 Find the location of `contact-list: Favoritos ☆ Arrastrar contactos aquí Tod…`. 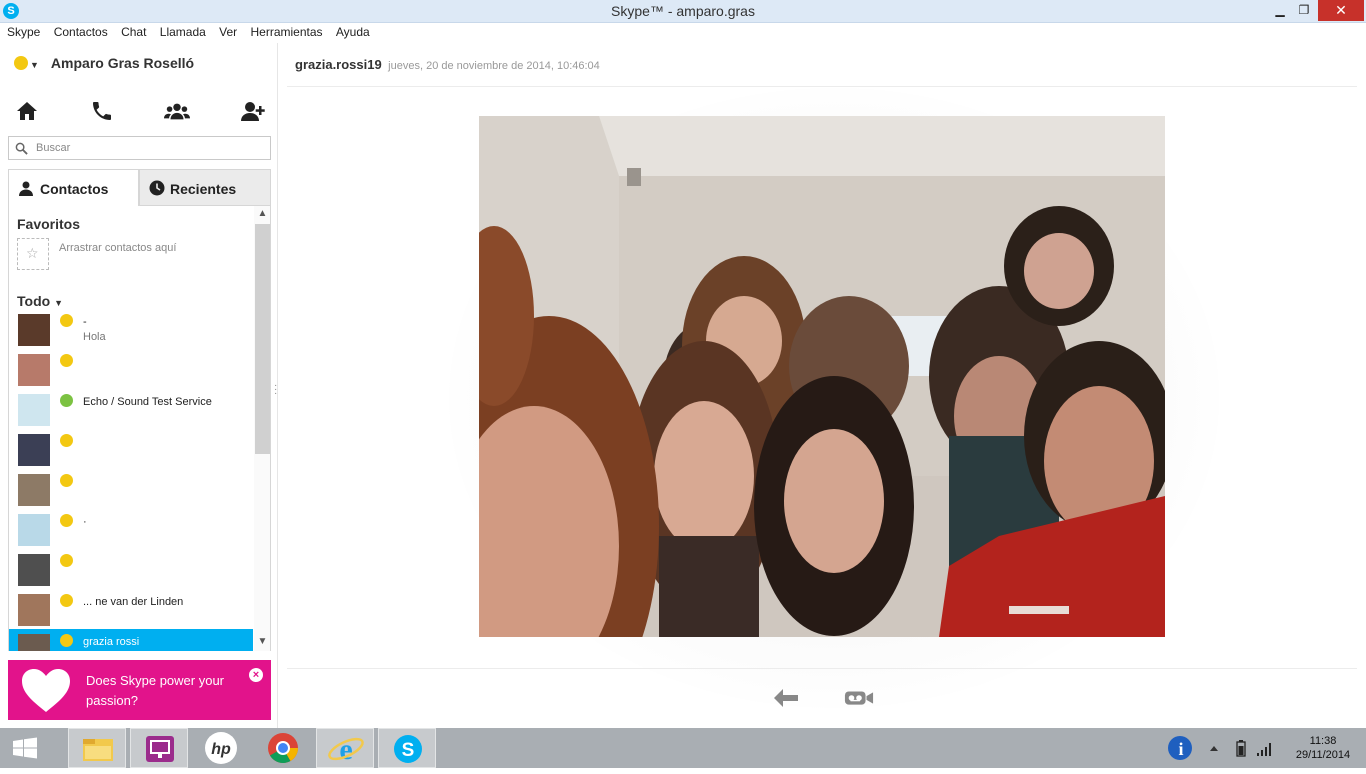

contact-list: Favoritos ☆ Arrastrar contactos aquí Tod… is located at coordinates (139, 428).